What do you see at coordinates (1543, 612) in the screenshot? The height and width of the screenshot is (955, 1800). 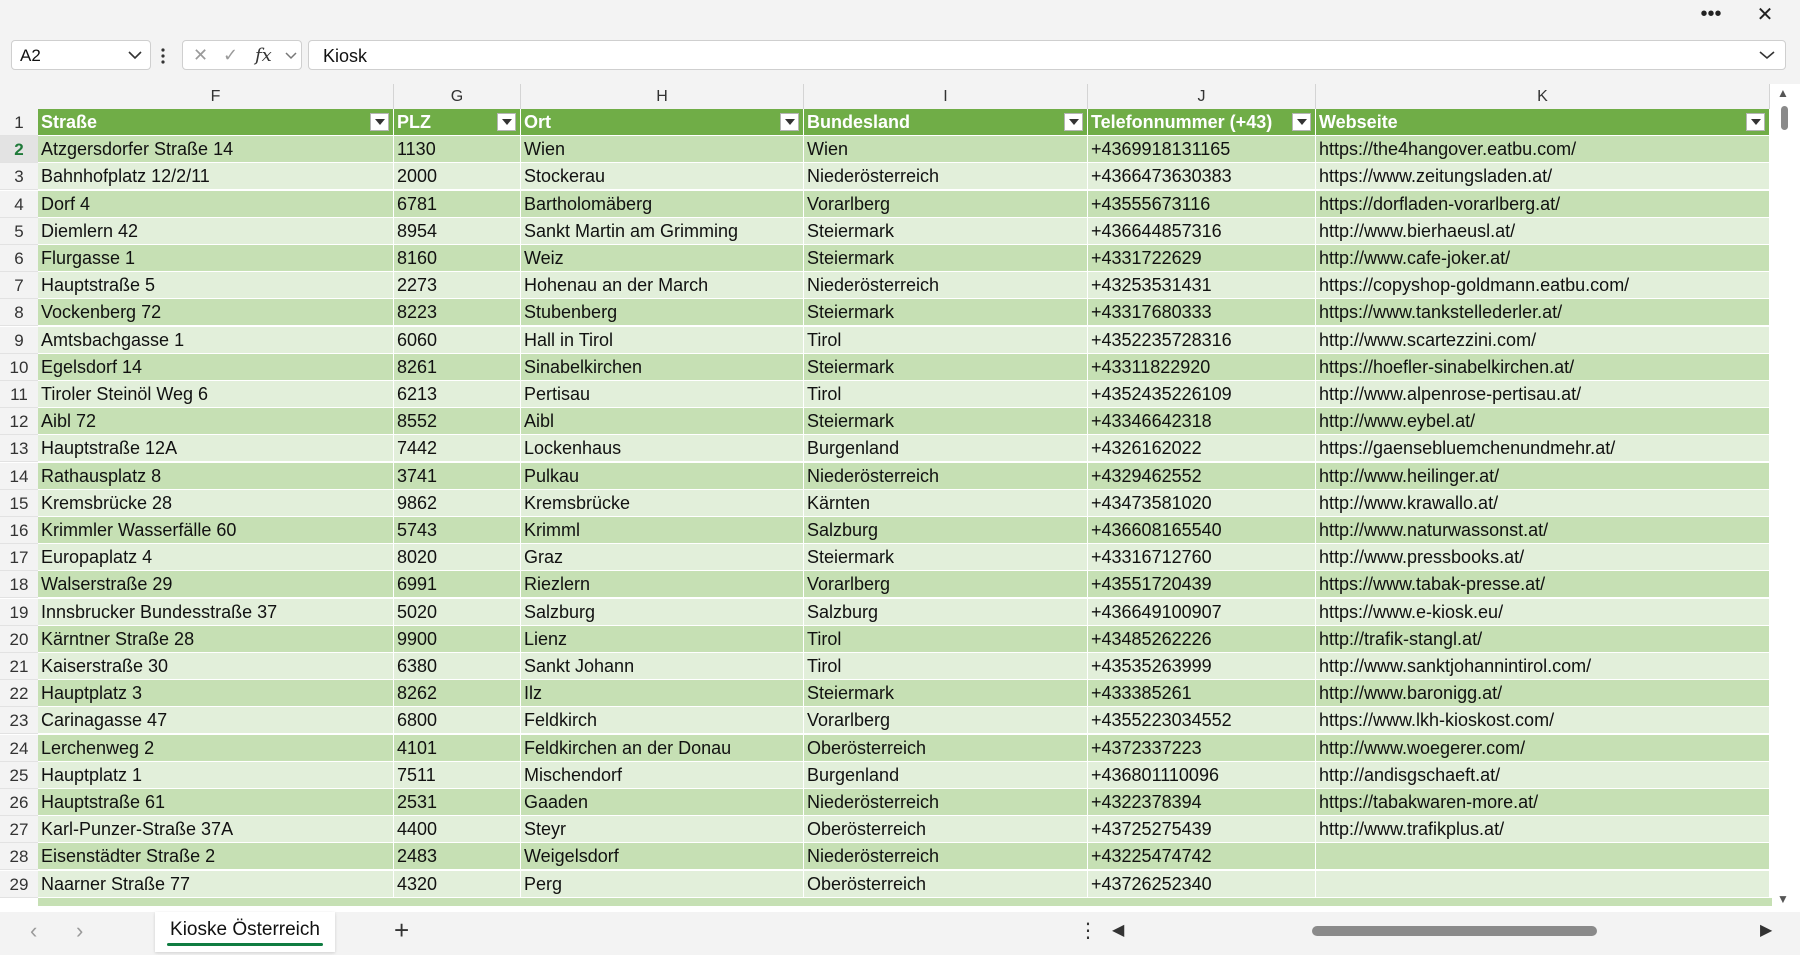 I see `cell-webseite: https://www.e-kiosk.eu/` at bounding box center [1543, 612].